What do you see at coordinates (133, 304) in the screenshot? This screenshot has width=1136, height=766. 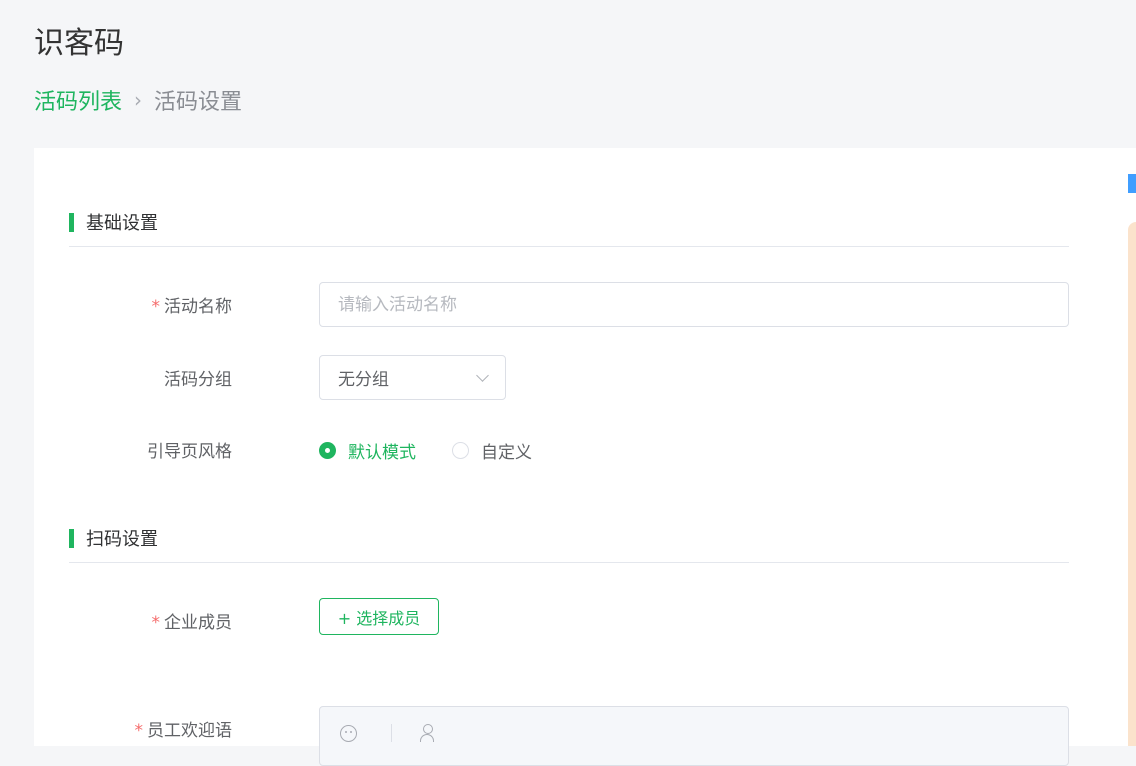 I see `activity-name-label: * 活动名称` at bounding box center [133, 304].